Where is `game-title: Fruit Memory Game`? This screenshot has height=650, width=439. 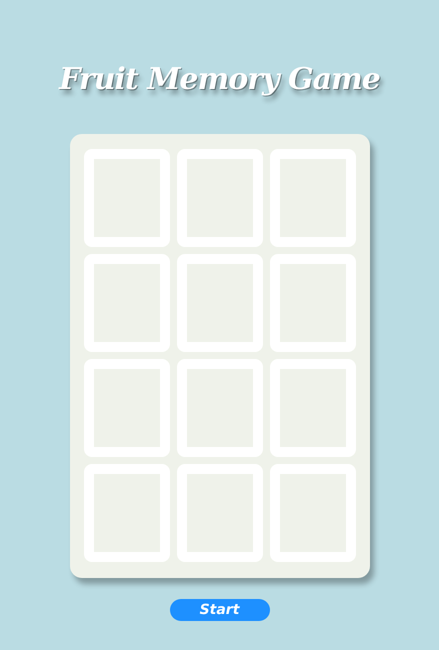
game-title: Fruit Memory Game is located at coordinates (219, 80).